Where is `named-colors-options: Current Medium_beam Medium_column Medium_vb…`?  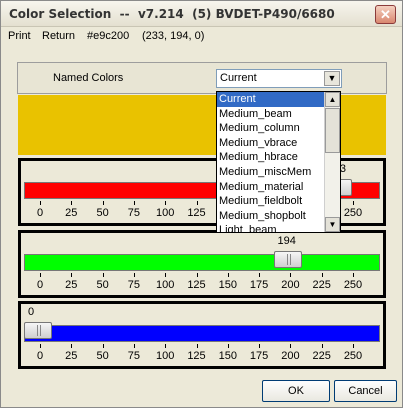 named-colors-options: Current Medium_beam Medium_column Medium_vb… is located at coordinates (278, 162).